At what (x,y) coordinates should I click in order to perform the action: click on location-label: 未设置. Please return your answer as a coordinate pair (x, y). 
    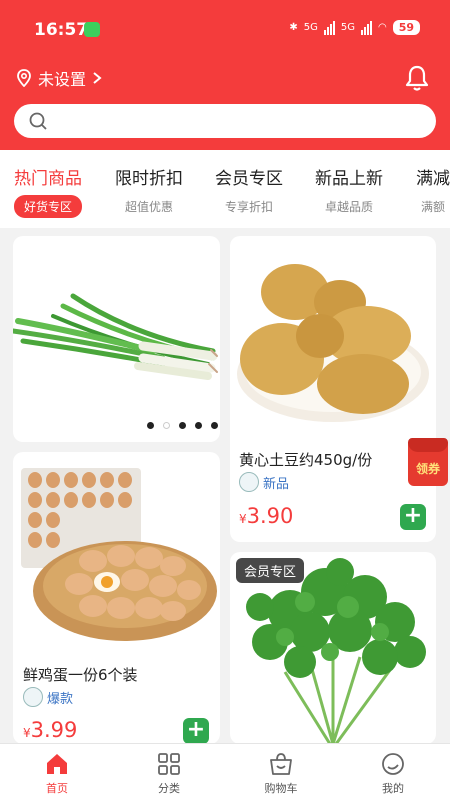
    Looking at the image, I should click on (62, 79).